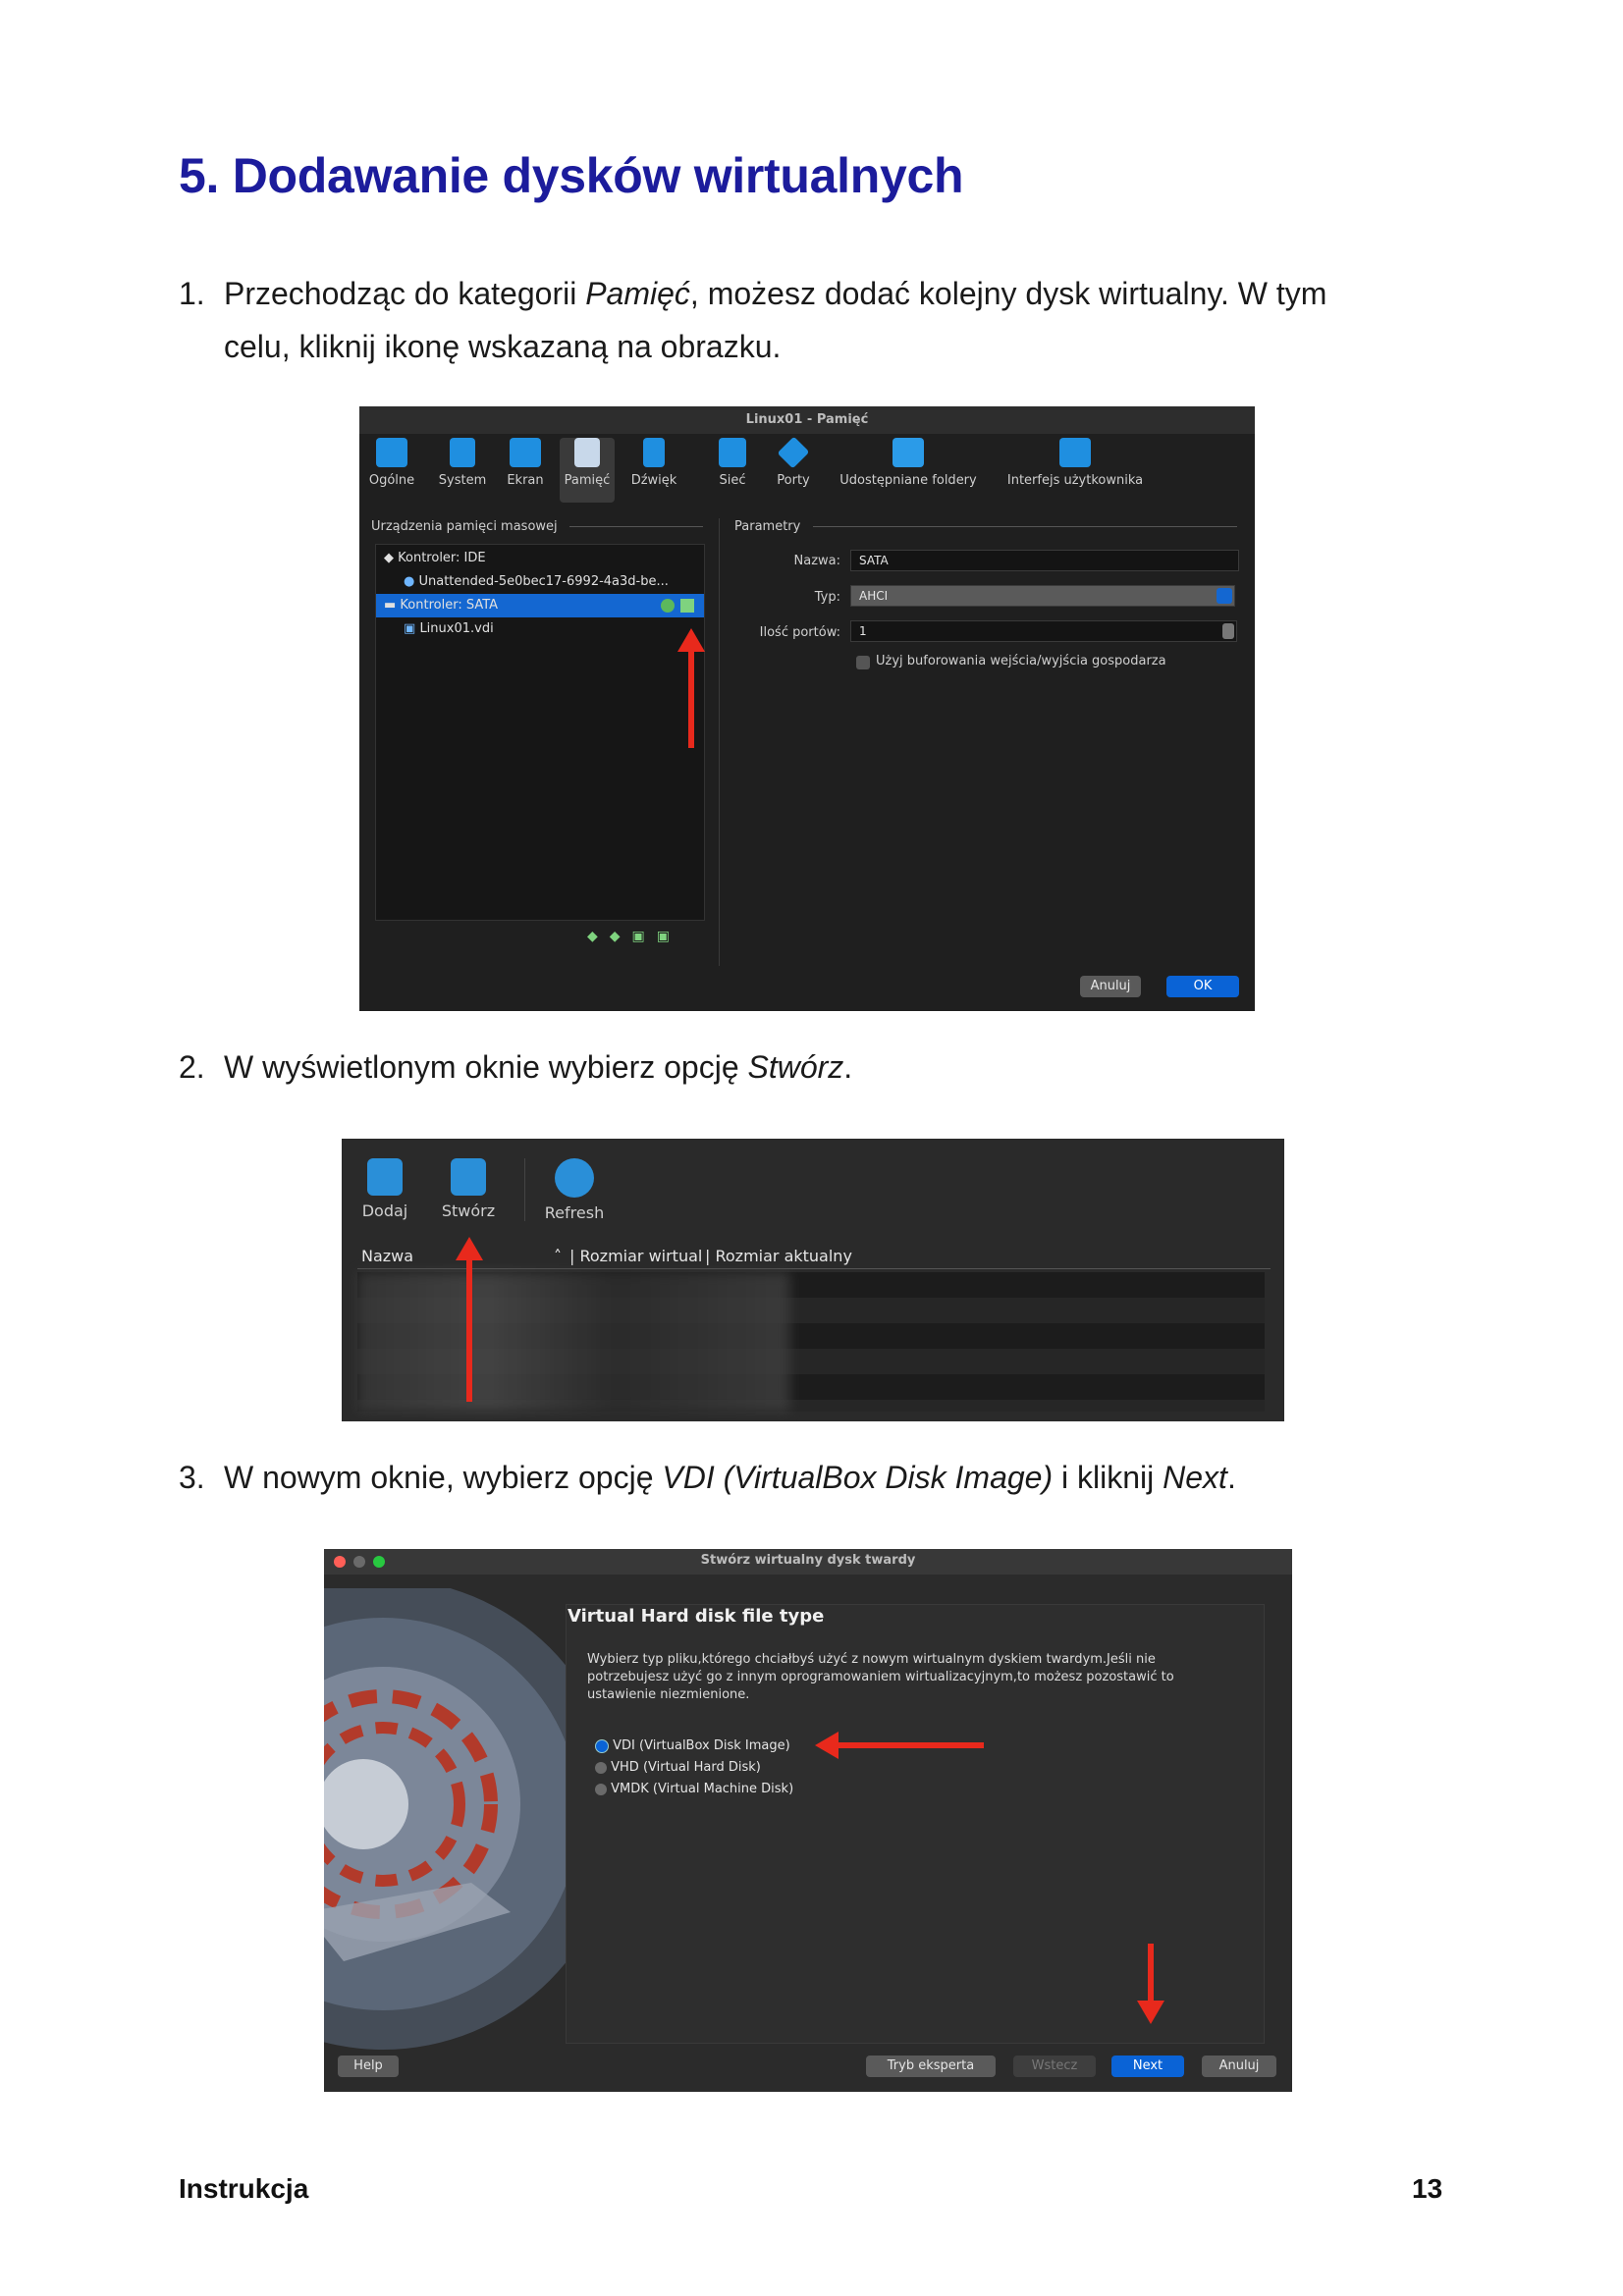  What do you see at coordinates (694, 1789) in the screenshot?
I see `option-vmdk: VMDK (Virtual Machine Disk)` at bounding box center [694, 1789].